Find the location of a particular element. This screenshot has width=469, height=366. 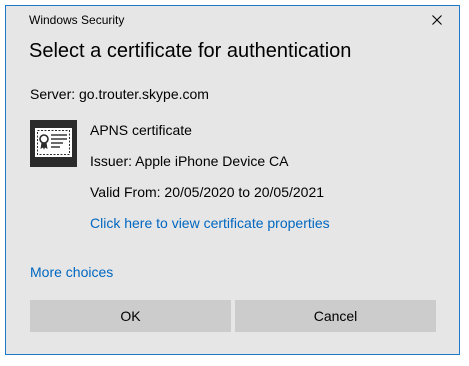

close-icon is located at coordinates (437, 20).